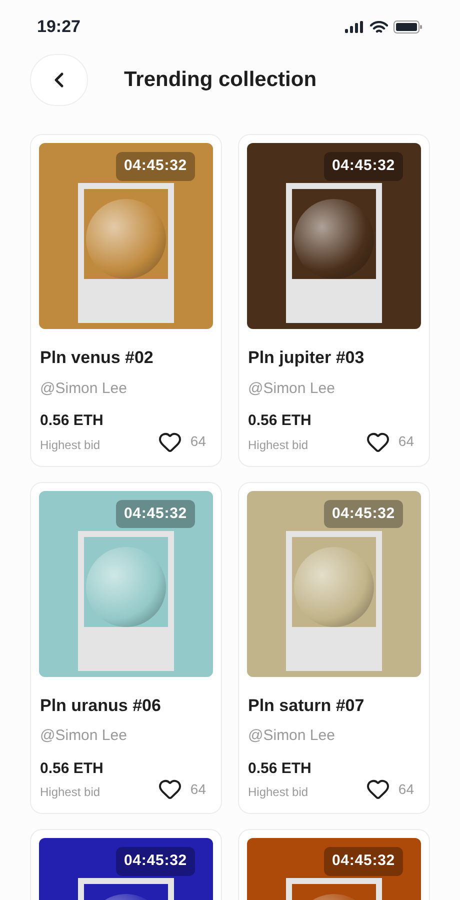  Describe the element at coordinates (408, 27) in the screenshot. I see `battery-icon` at that location.